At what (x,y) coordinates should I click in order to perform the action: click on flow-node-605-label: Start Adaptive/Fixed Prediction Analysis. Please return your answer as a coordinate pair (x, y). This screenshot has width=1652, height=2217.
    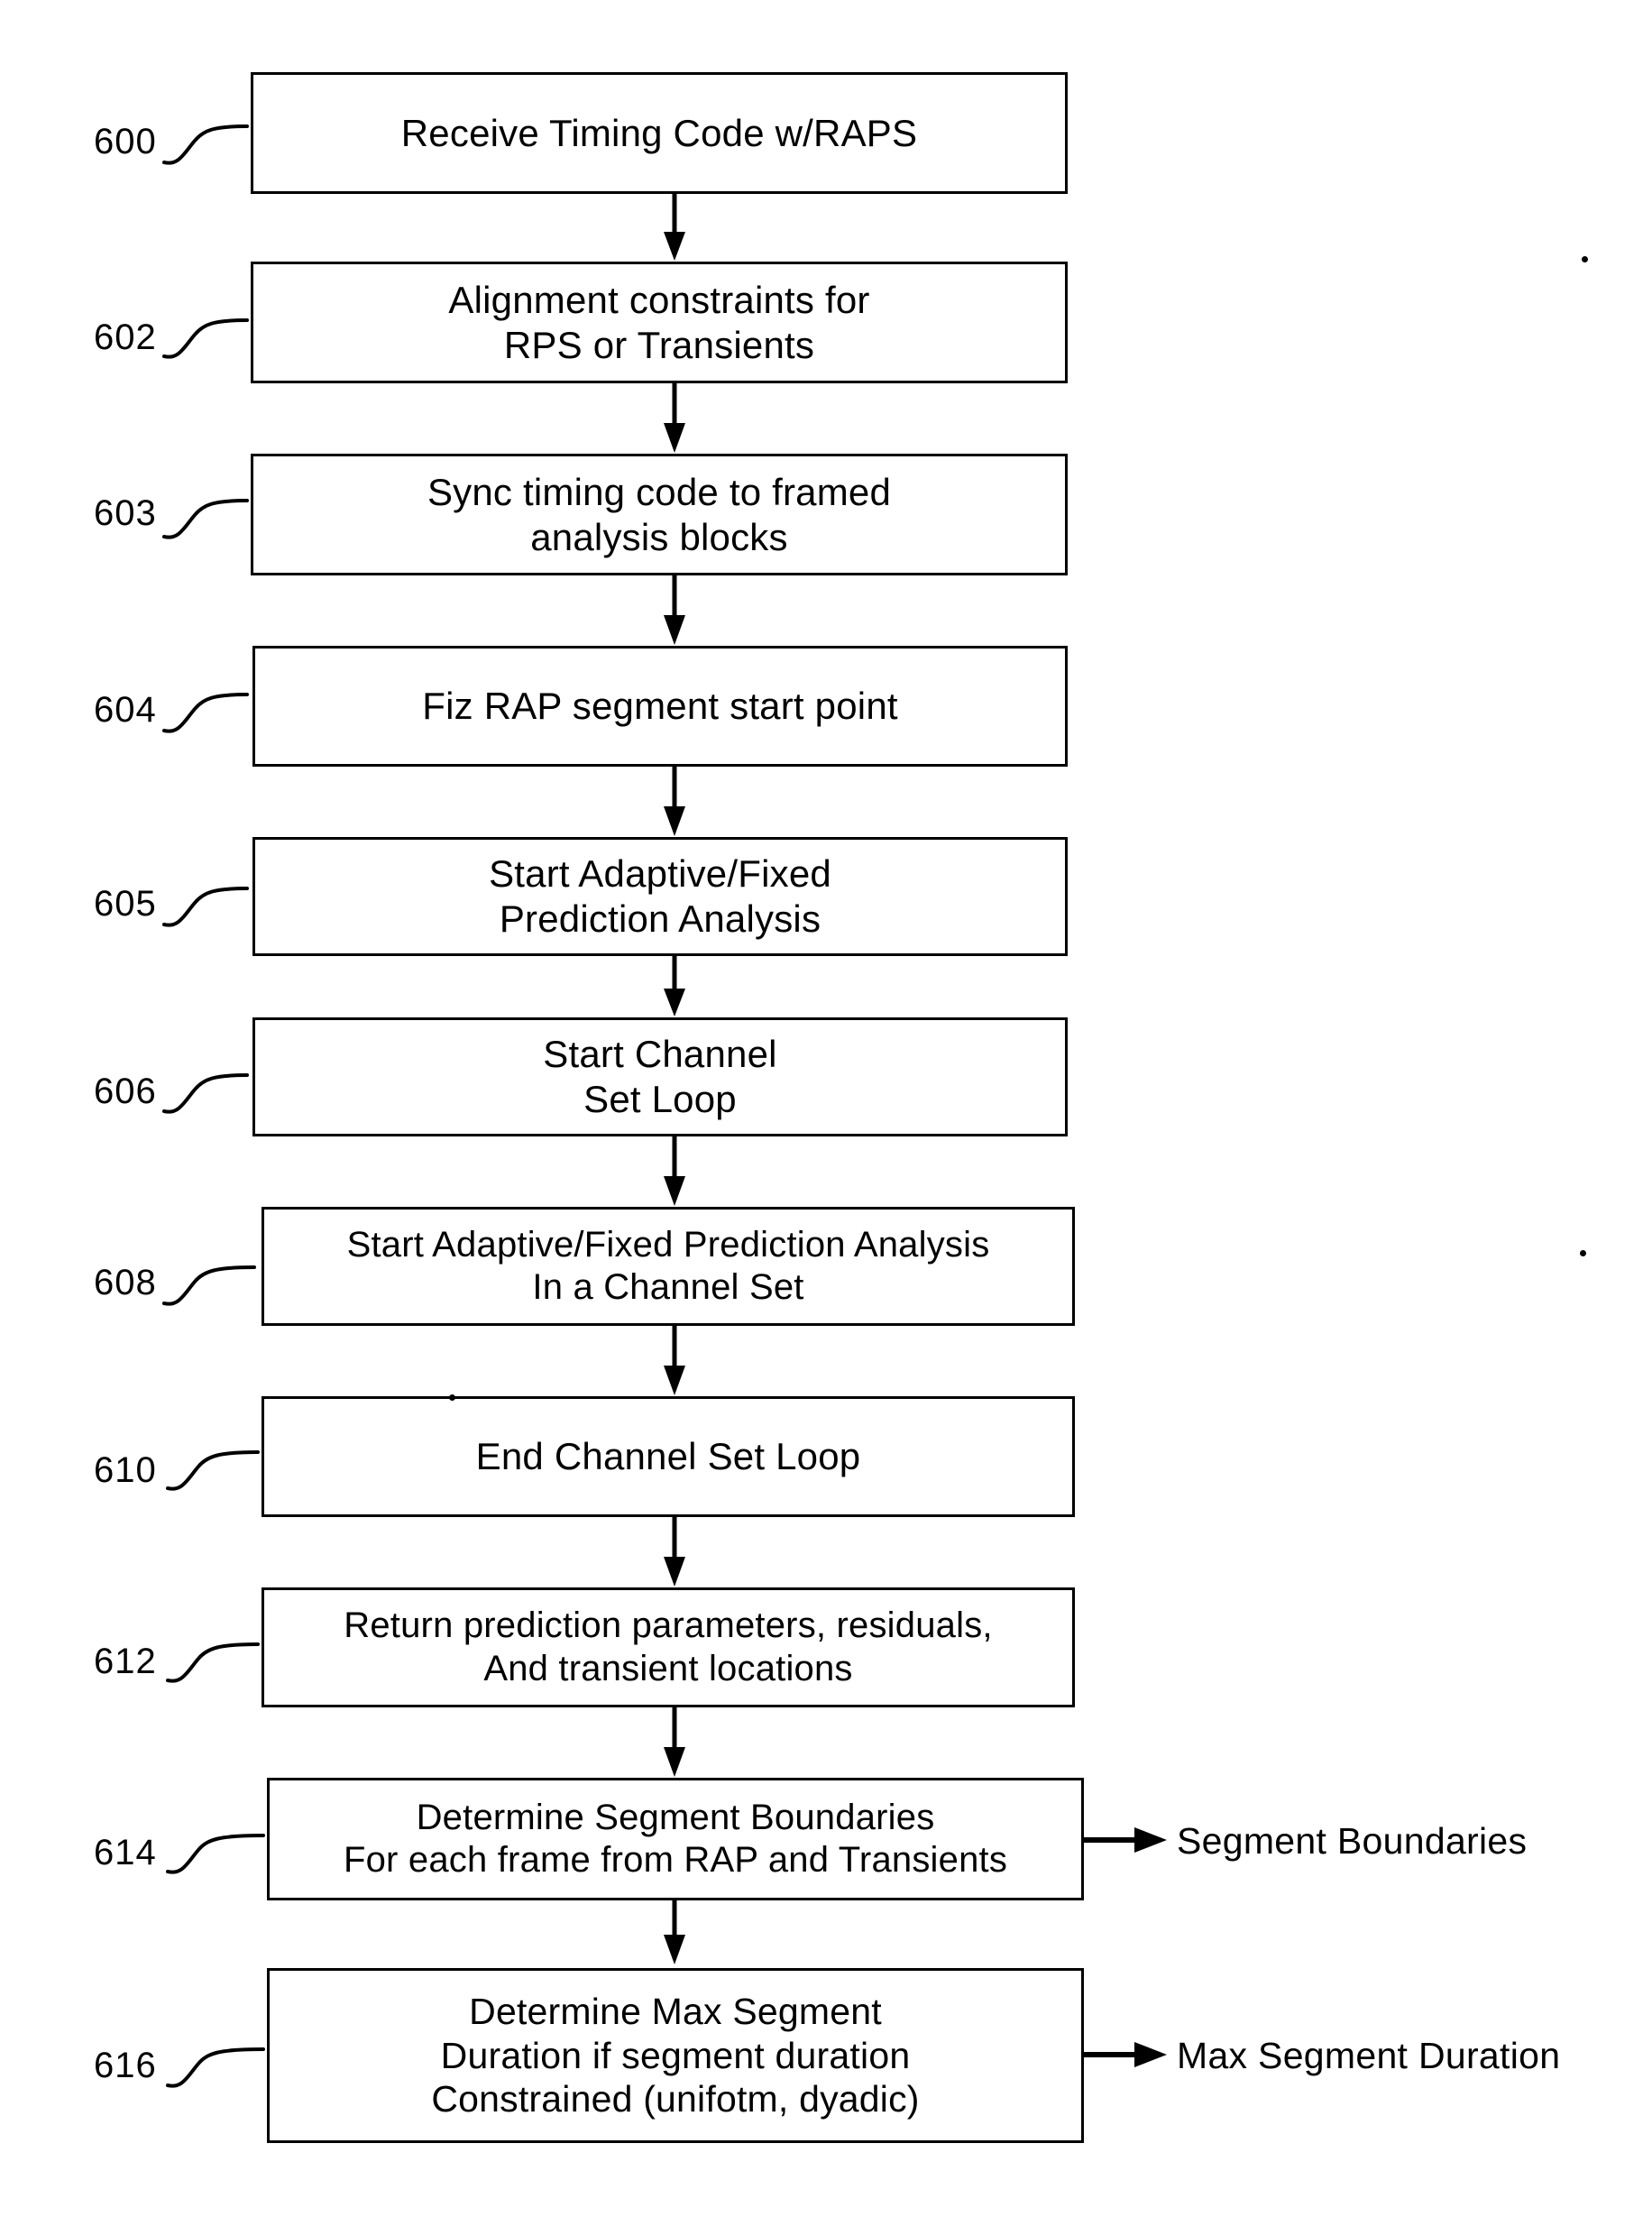
    Looking at the image, I should click on (660, 896).